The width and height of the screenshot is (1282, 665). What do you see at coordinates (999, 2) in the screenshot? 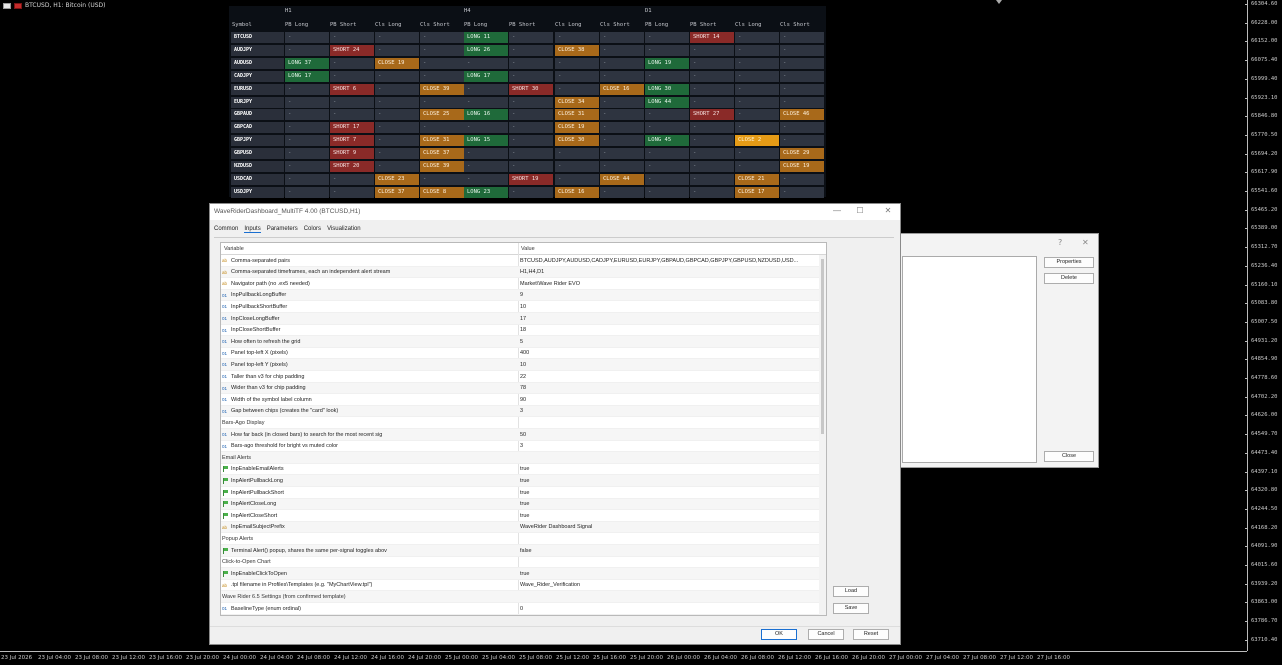
I see `chart-shift-marker-icon` at bounding box center [999, 2].